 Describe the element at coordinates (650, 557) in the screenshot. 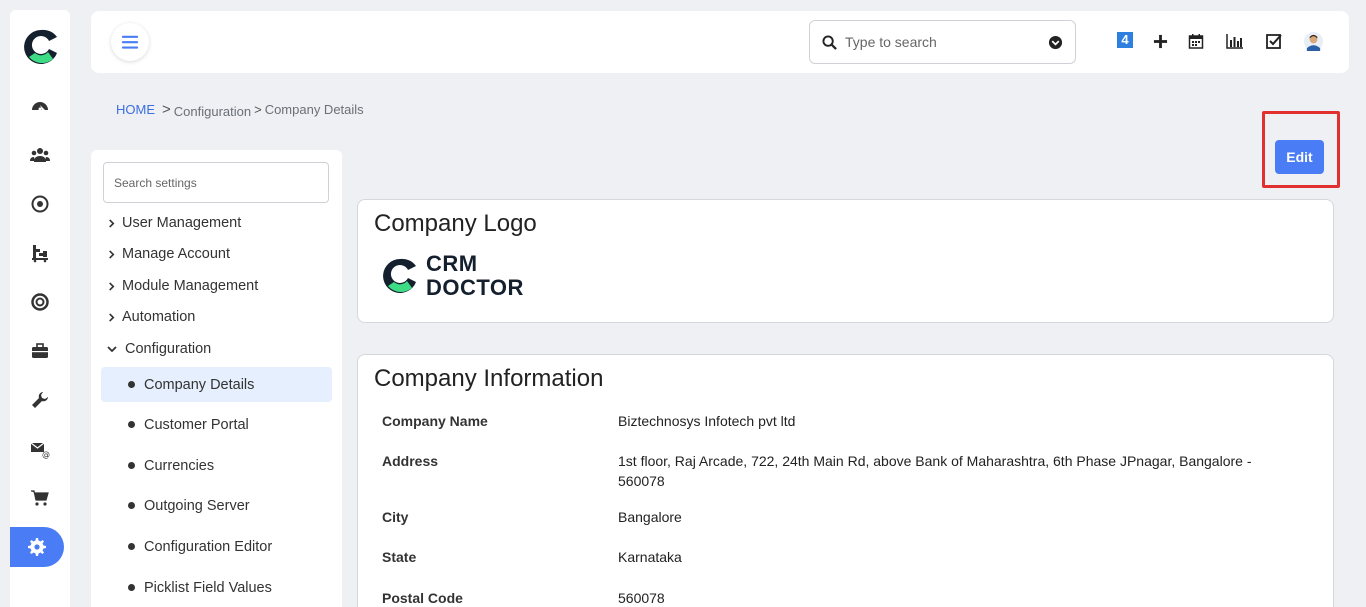

I see `info-value-state: Karnataka` at that location.